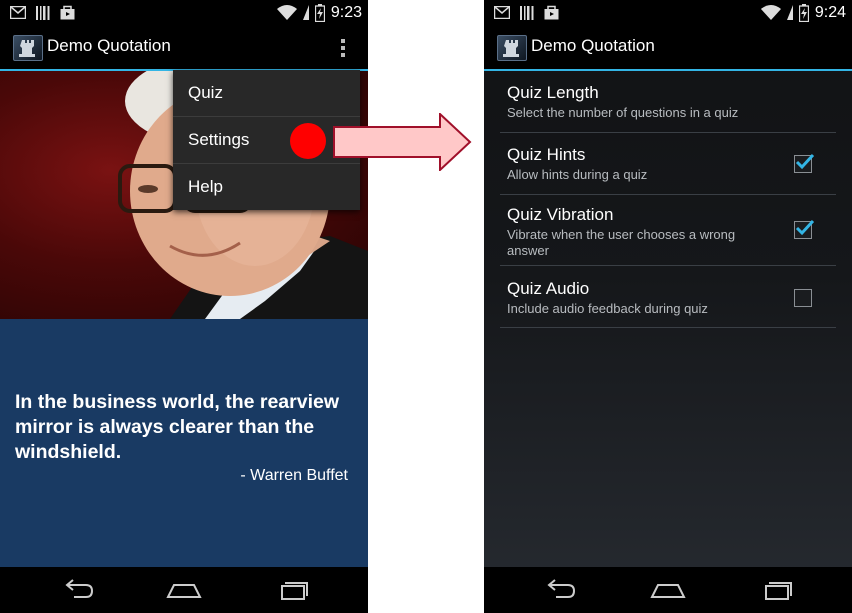  I want to click on pref-summary: Allow hints during a quiz, so click(577, 174).